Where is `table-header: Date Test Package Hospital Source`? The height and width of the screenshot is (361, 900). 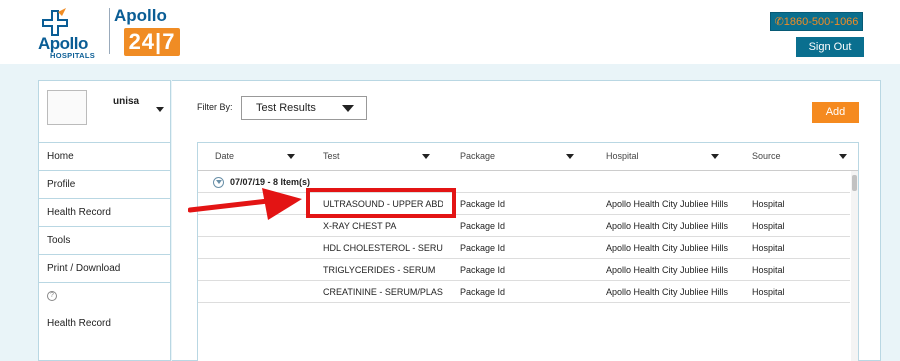 table-header: Date Test Package Hospital Source is located at coordinates (528, 157).